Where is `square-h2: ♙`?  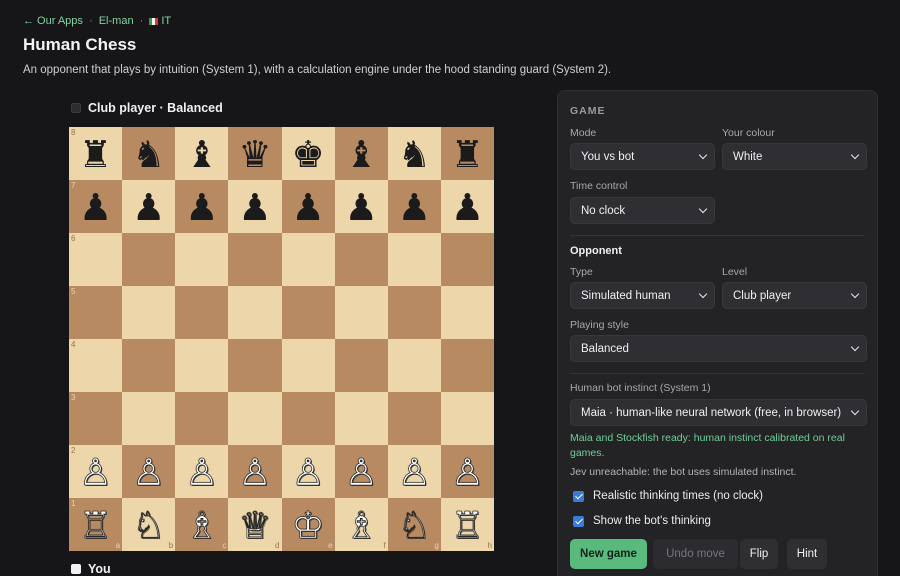 square-h2: ♙ is located at coordinates (467, 471).